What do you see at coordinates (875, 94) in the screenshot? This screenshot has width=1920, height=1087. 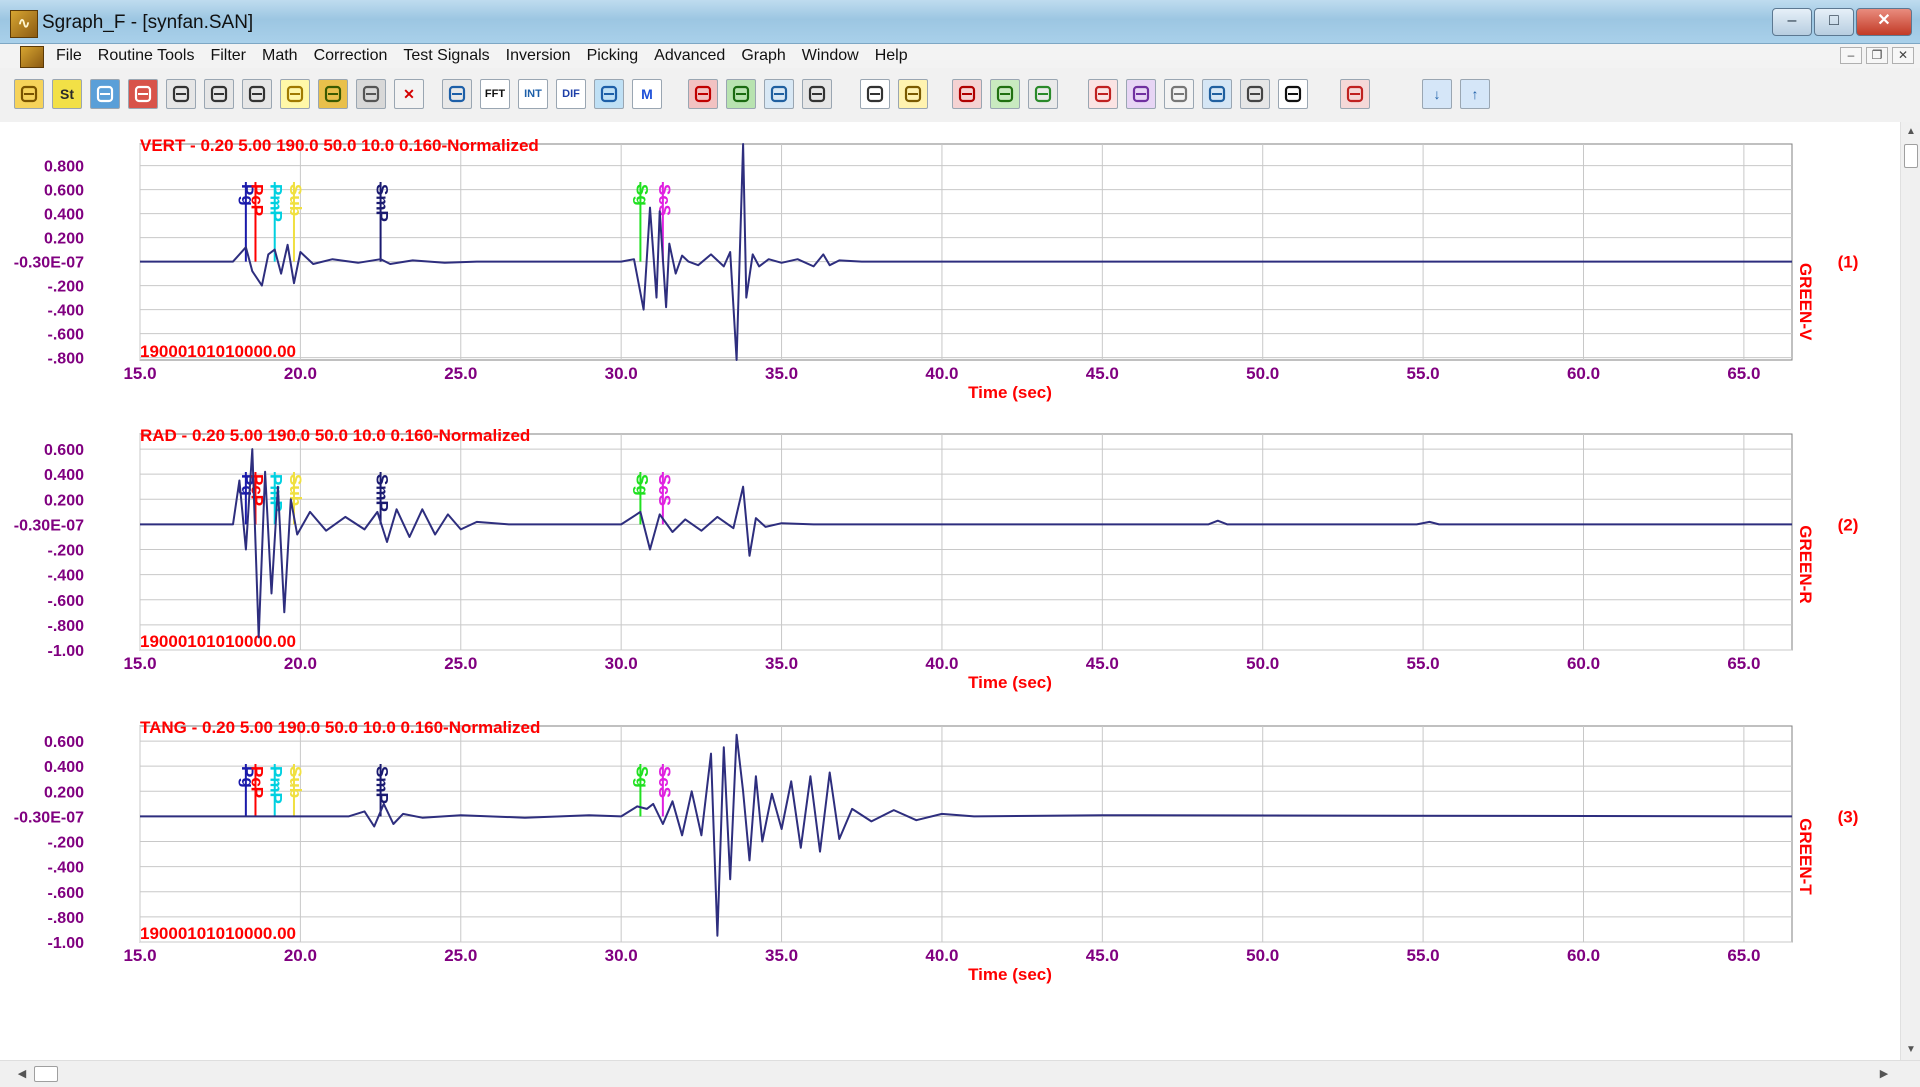 I see `scale-icon` at bounding box center [875, 94].